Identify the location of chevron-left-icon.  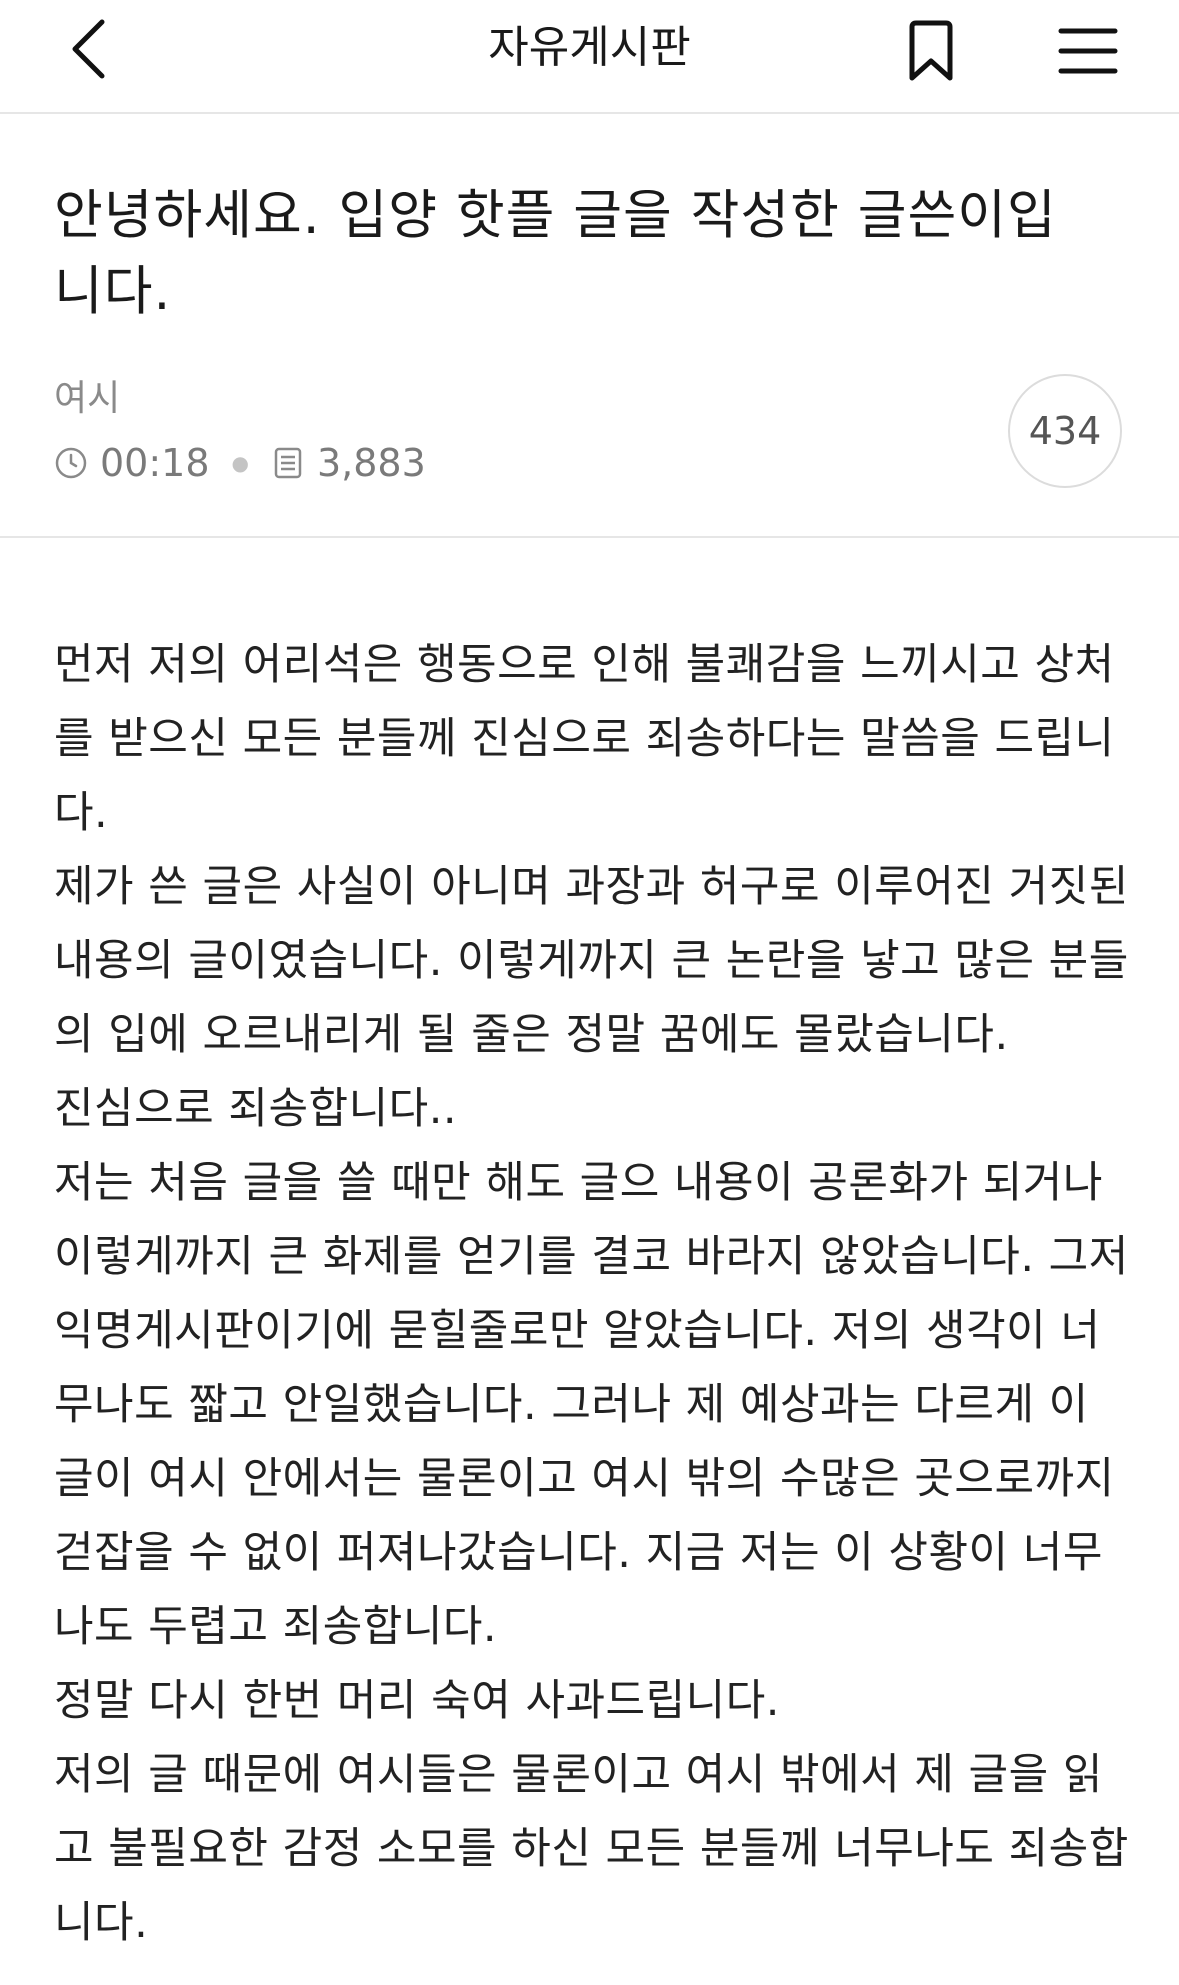
(88, 49).